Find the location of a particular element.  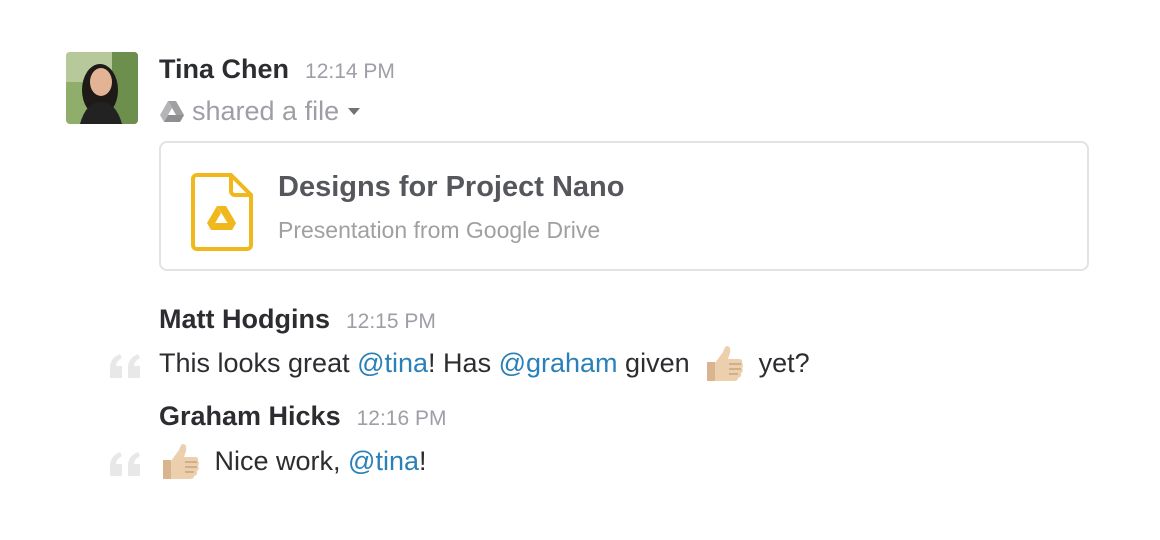

avatar is located at coordinates (102, 88).